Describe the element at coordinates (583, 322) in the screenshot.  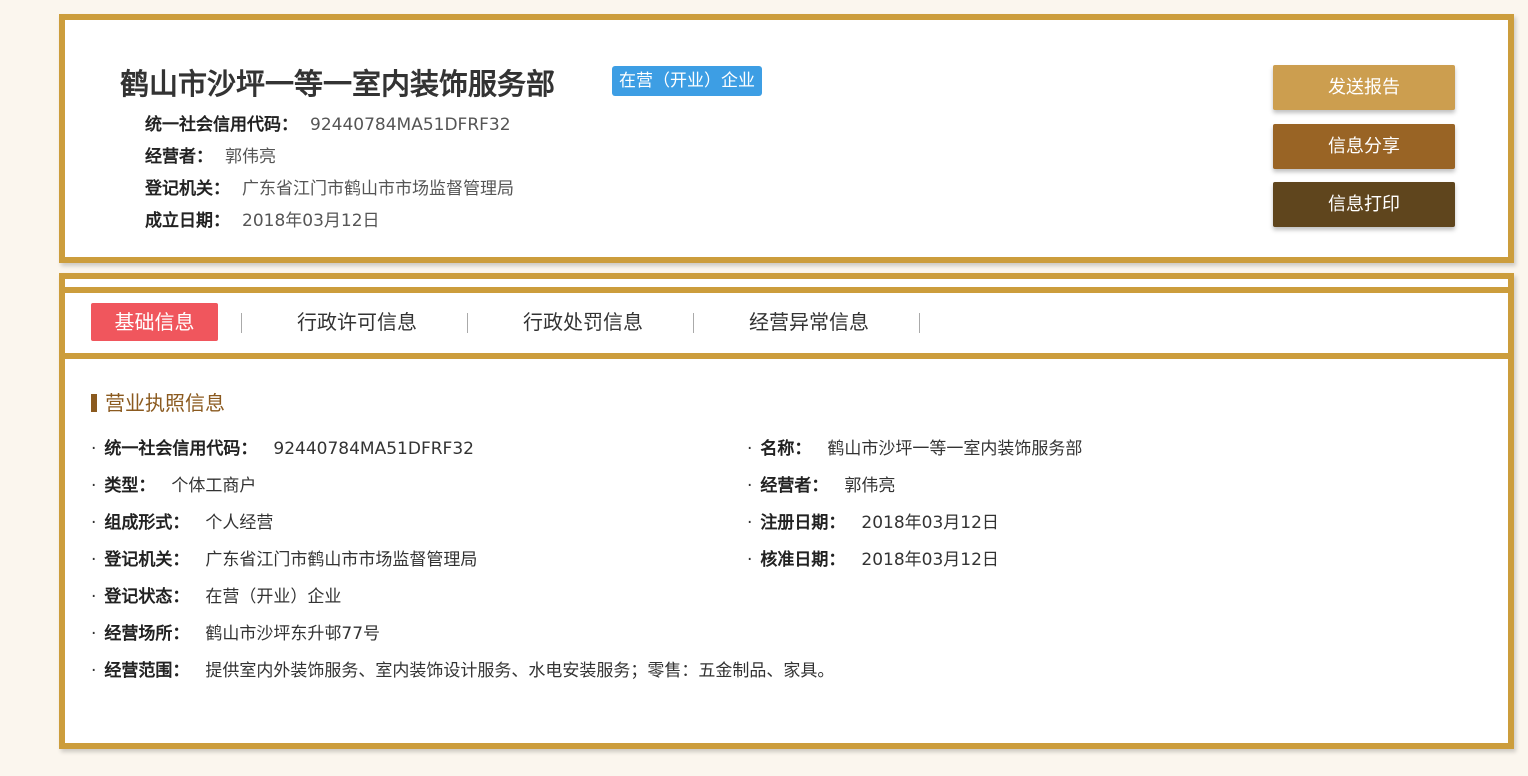
I see `tab-admin-penalty: 行政处罚信息` at that location.